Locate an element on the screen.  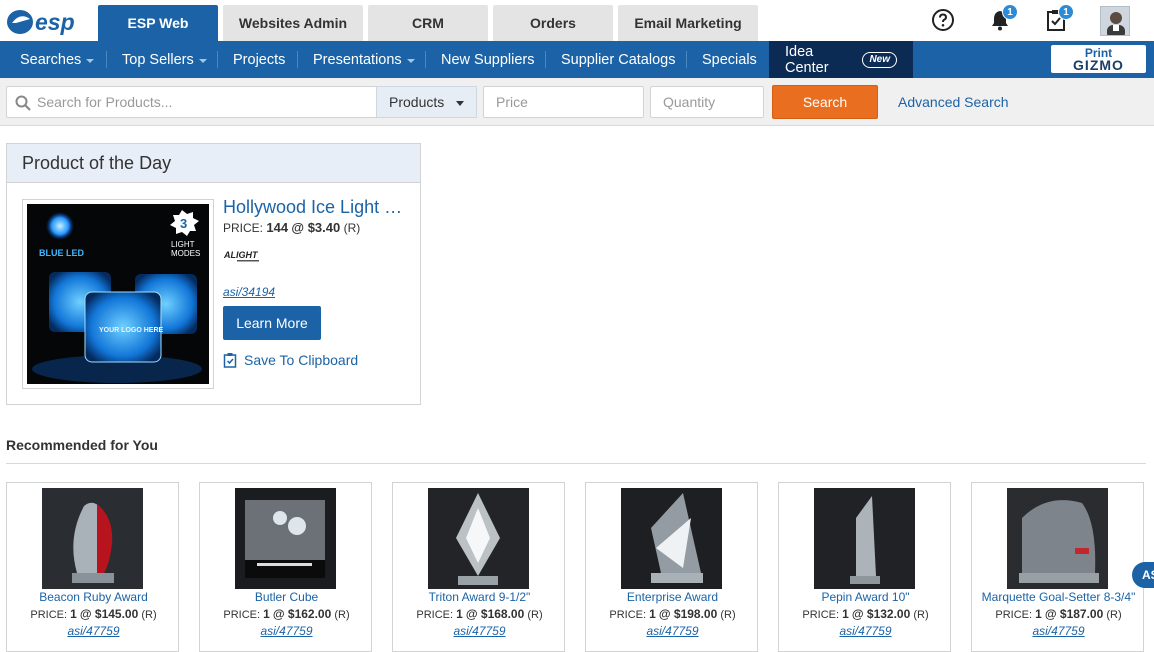
potd-image-cube-logo: YOUR LOGO HERE is located at coordinates (131, 330).